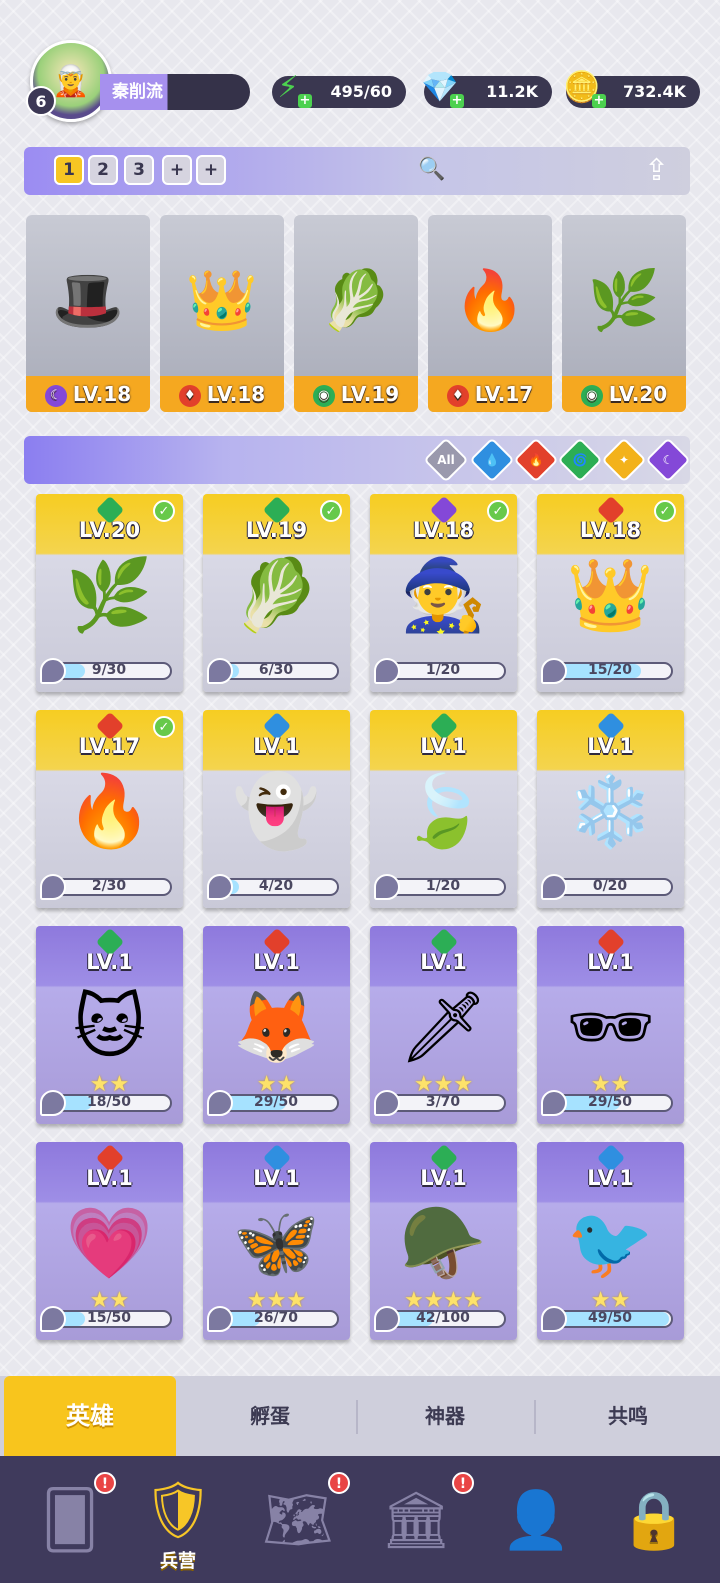 This screenshot has width=720, height=1583. I want to click on barracks-icon: 🛡, so click(178, 1510).